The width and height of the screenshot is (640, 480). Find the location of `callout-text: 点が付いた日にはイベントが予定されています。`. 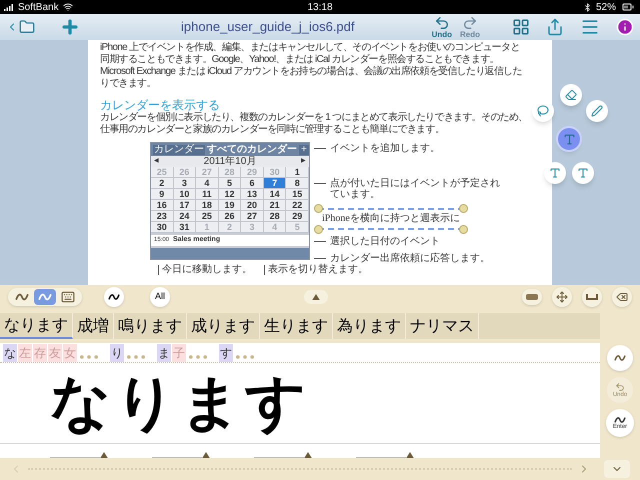

callout-text: 点が付いた日にはイベントが予定されています。 is located at coordinates (415, 189).